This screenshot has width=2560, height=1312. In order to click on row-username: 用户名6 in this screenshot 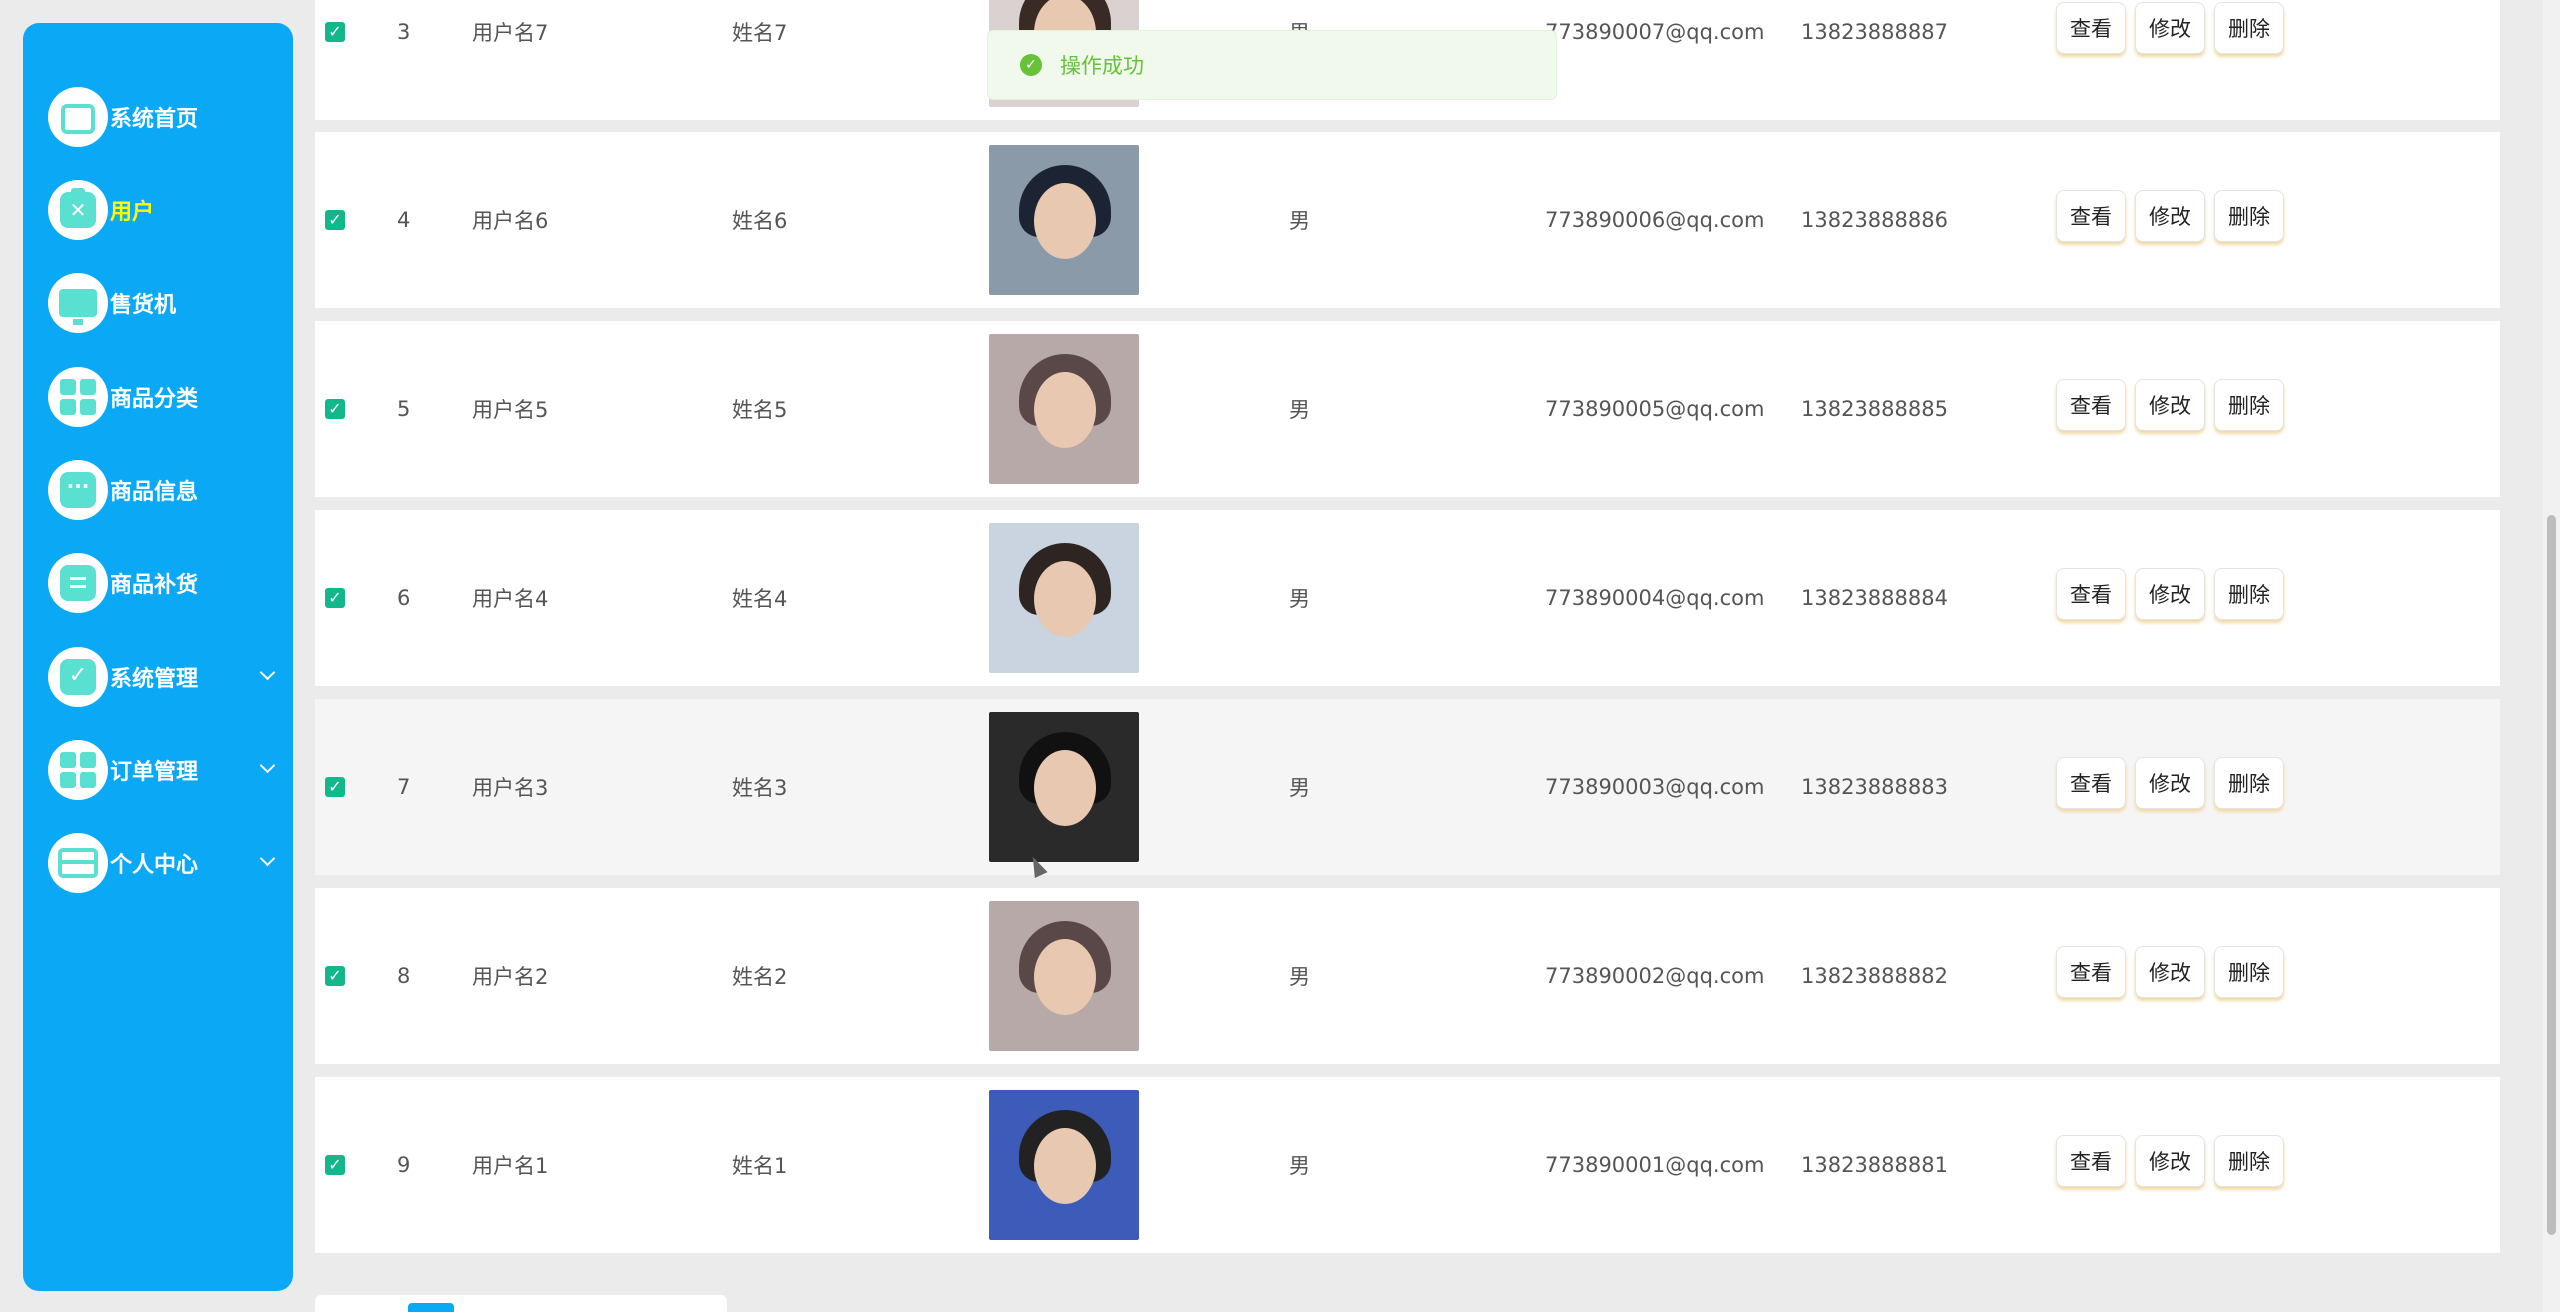, I will do `click(510, 221)`.